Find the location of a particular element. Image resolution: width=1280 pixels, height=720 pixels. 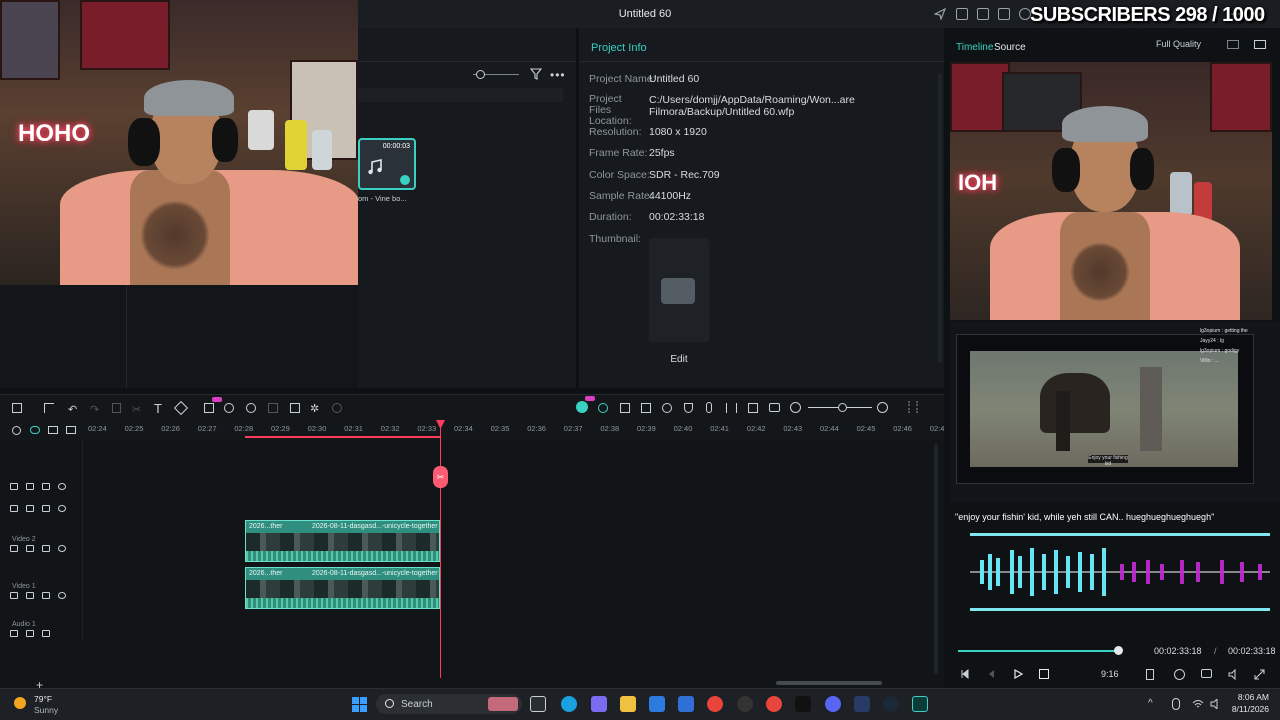

stop-icon is located at coordinates (1044, 674).